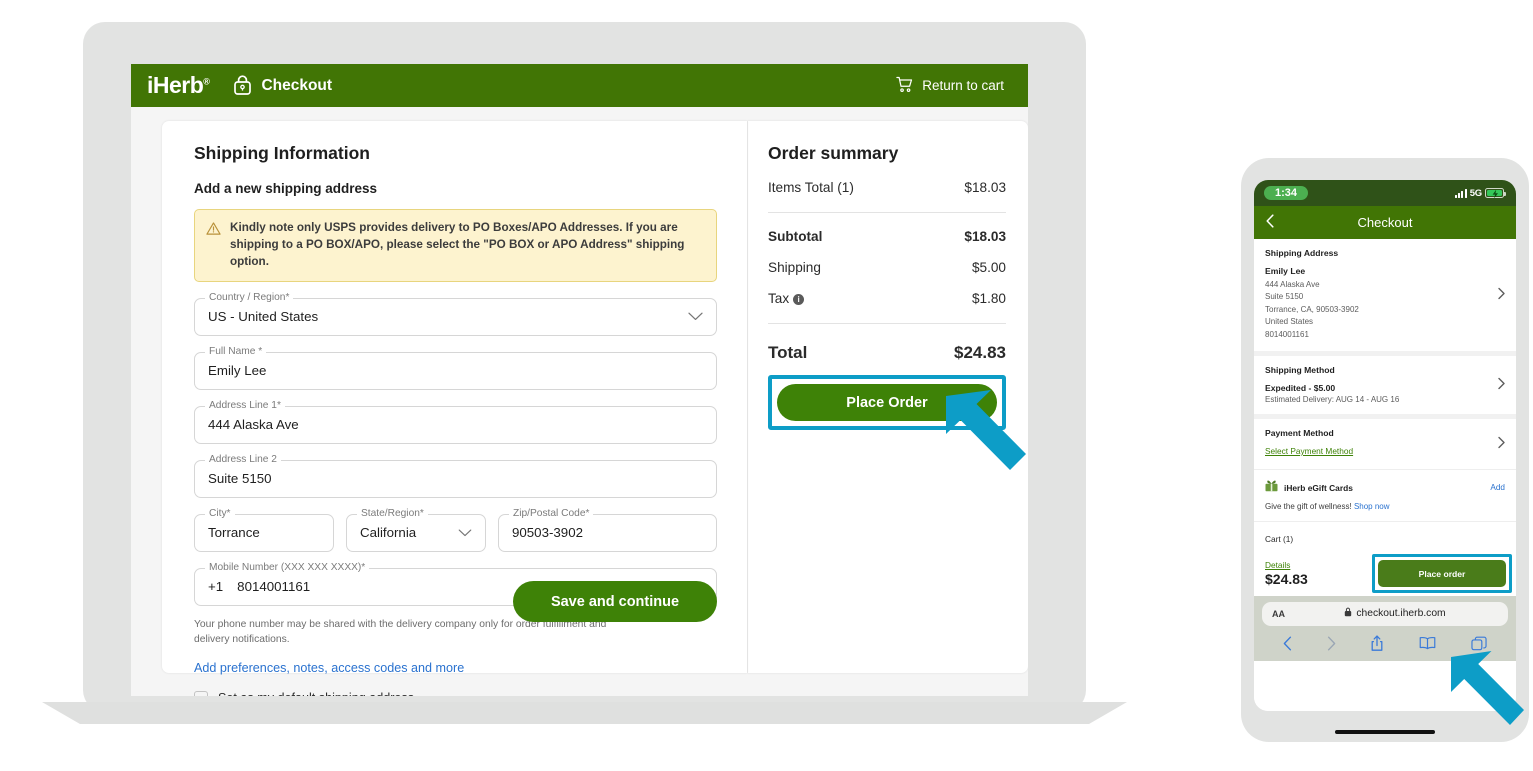 Image resolution: width=1533 pixels, height=771 pixels. What do you see at coordinates (240, 479) in the screenshot?
I see `address-line-2-value: Suite 5150` at bounding box center [240, 479].